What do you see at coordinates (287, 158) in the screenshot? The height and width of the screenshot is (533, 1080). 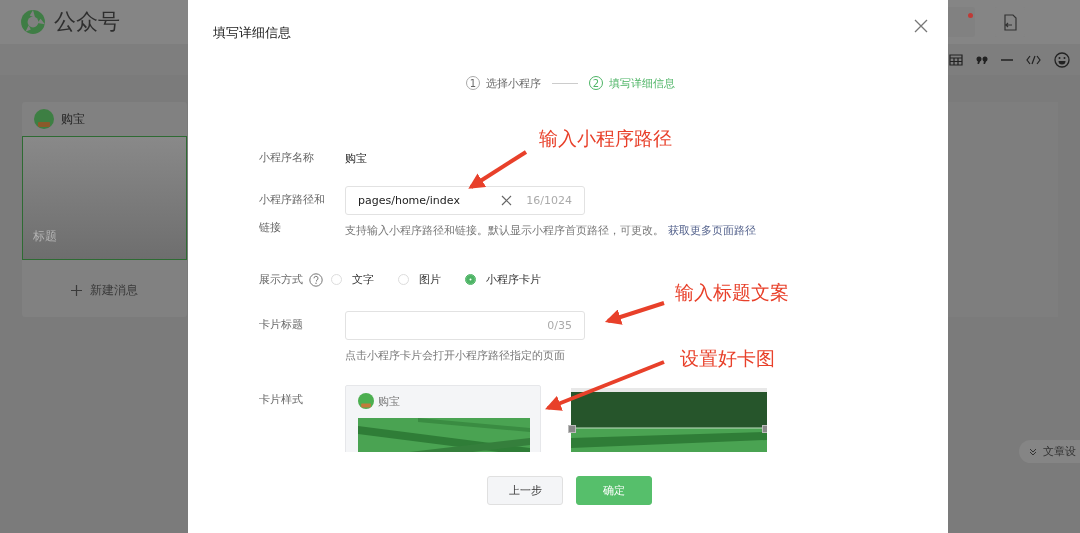 I see `field-label: 小程序名称` at bounding box center [287, 158].